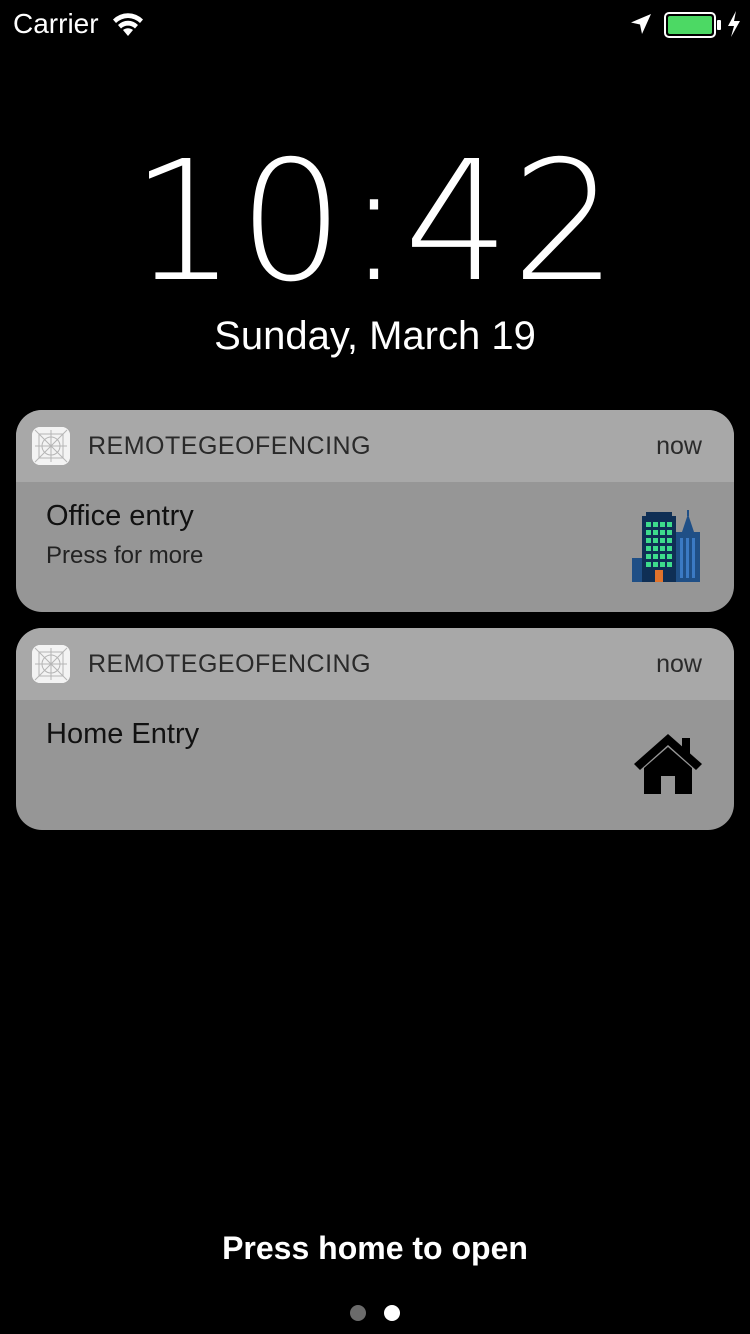 This screenshot has height=1334, width=750. What do you see at coordinates (123, 734) in the screenshot?
I see `notification-title: Home Entry` at bounding box center [123, 734].